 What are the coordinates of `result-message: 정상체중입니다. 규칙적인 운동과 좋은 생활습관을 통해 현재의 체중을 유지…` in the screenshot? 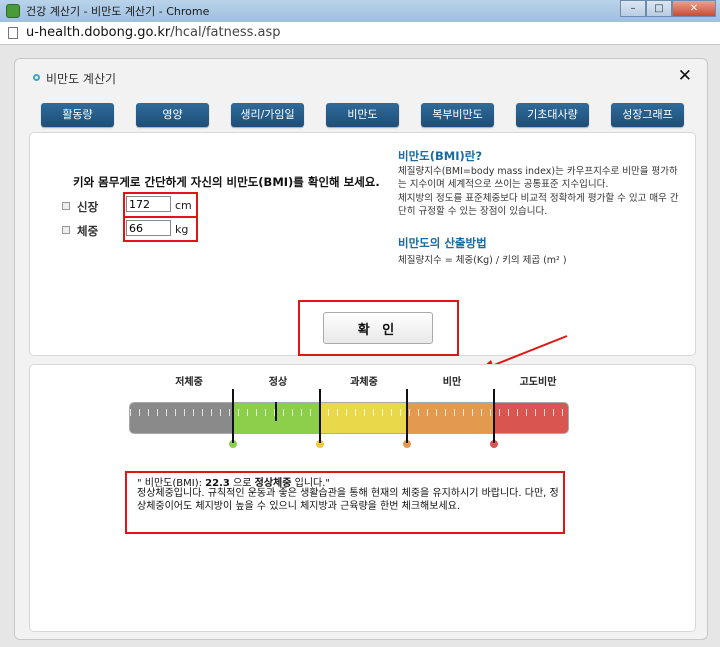 It's located at (348, 500).